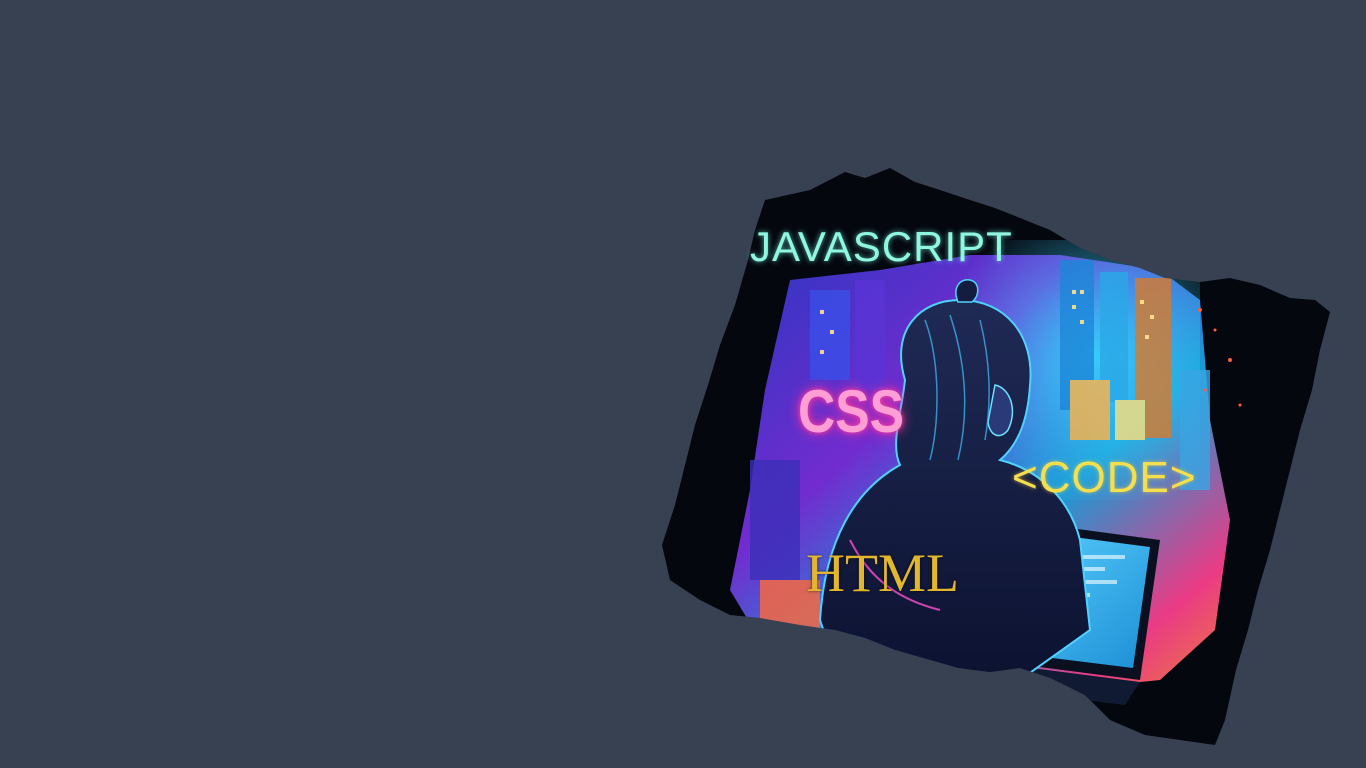 The height and width of the screenshot is (768, 1366). What do you see at coordinates (1104, 477) in the screenshot?
I see `code-label: <CODE>` at bounding box center [1104, 477].